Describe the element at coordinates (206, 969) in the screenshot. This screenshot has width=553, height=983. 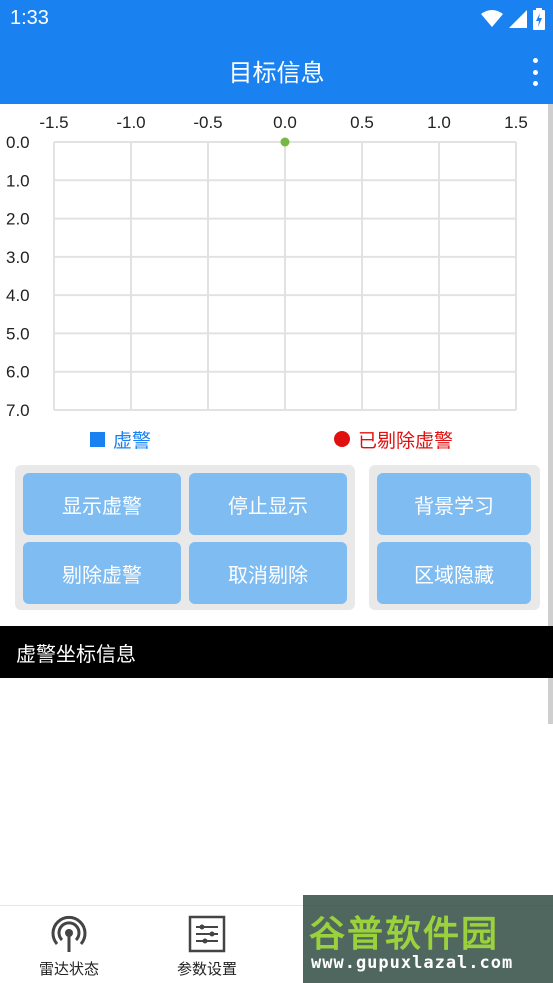
I see `nav-label: 参数设置` at that location.